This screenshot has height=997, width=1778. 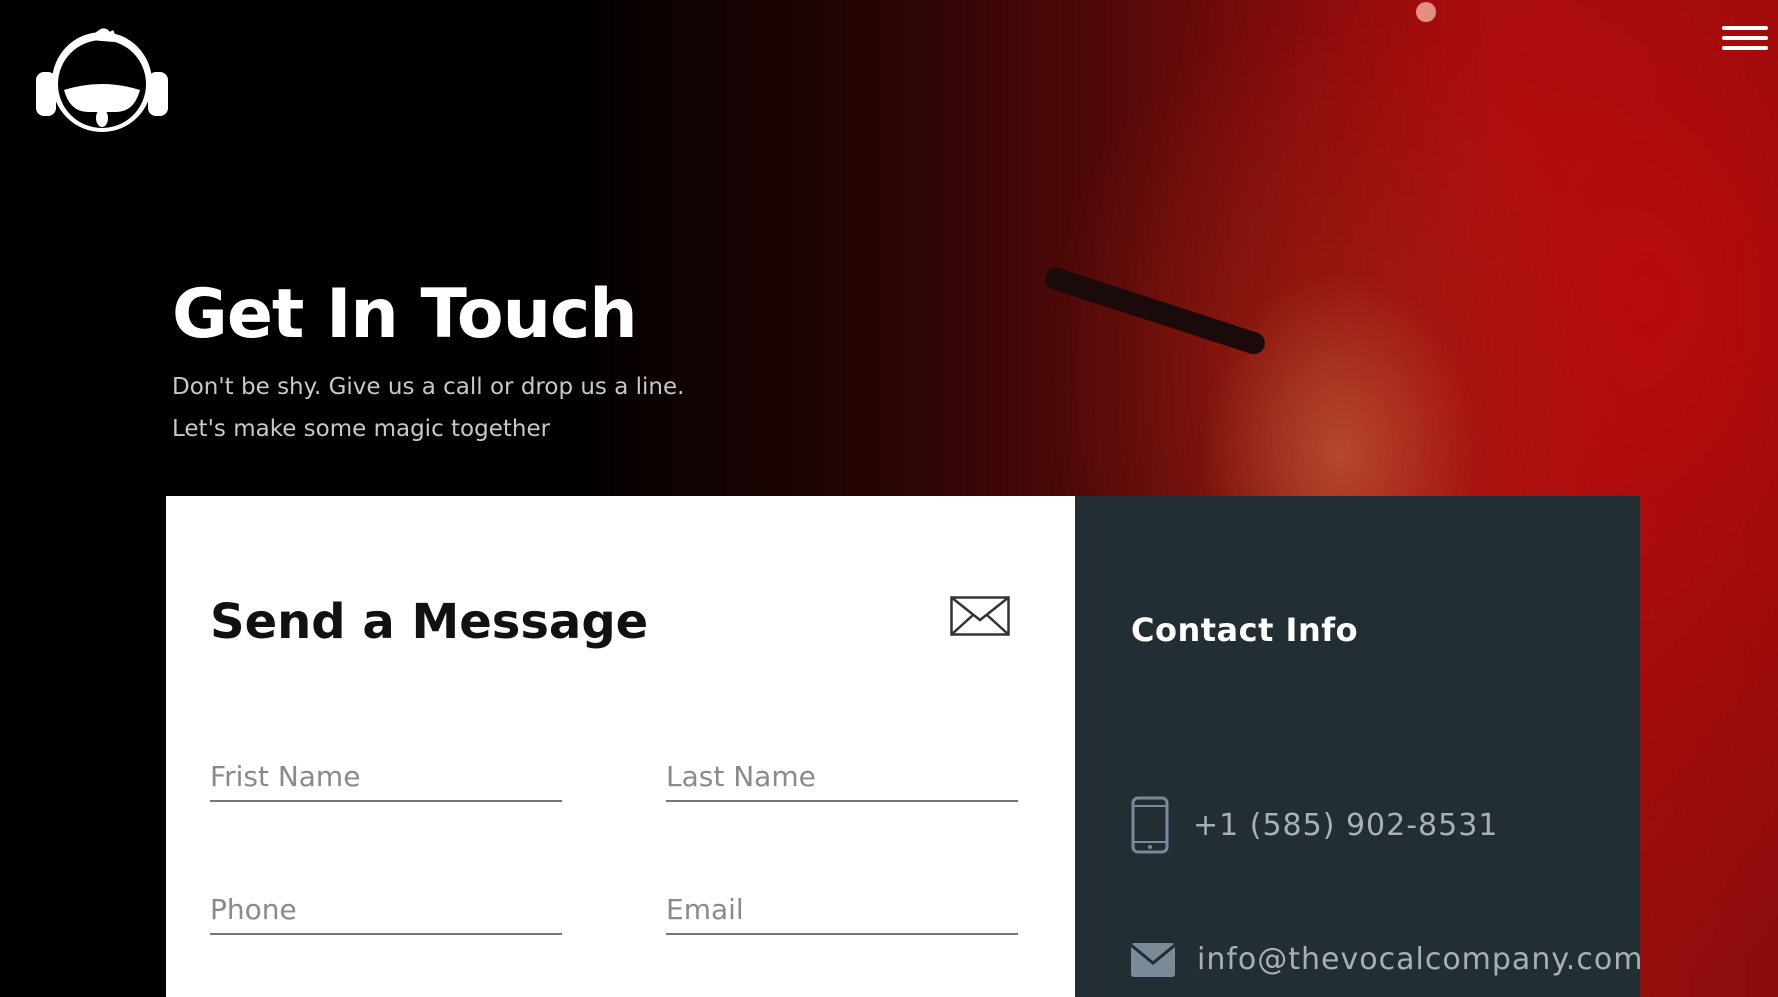 I want to click on envelope-outline-icon, so click(x=980, y=616).